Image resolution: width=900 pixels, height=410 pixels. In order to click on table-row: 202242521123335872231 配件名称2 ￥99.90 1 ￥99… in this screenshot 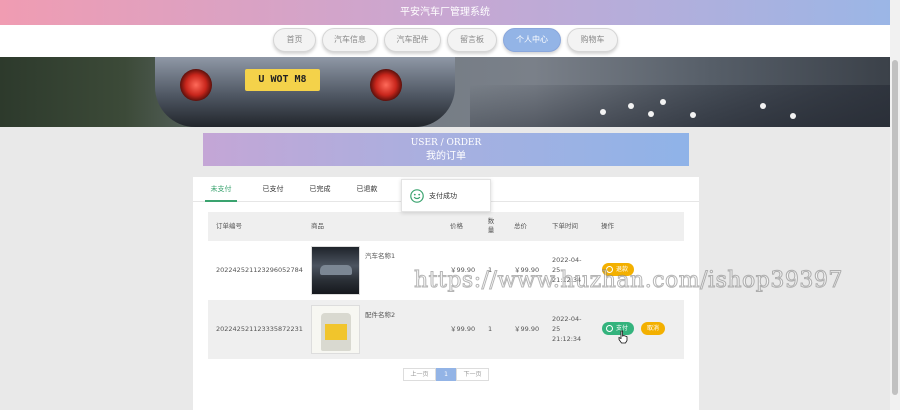, I will do `click(446, 329)`.